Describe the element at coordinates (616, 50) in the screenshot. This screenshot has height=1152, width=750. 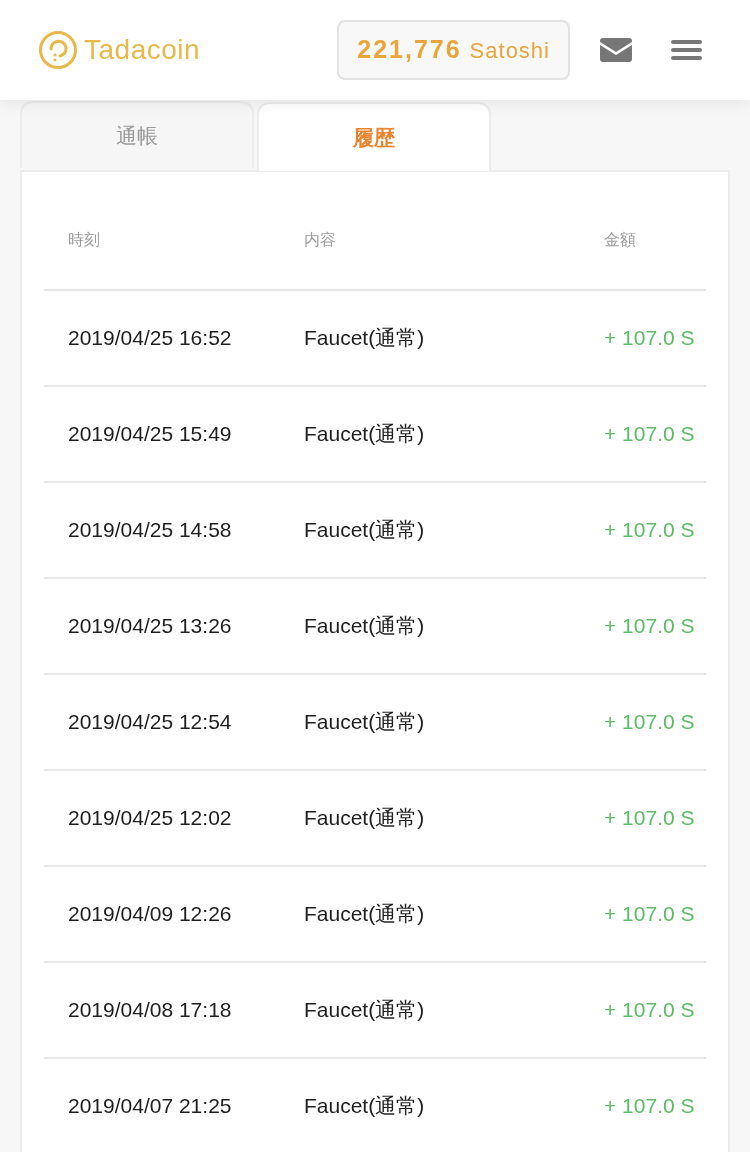
I see `mail-icon` at that location.